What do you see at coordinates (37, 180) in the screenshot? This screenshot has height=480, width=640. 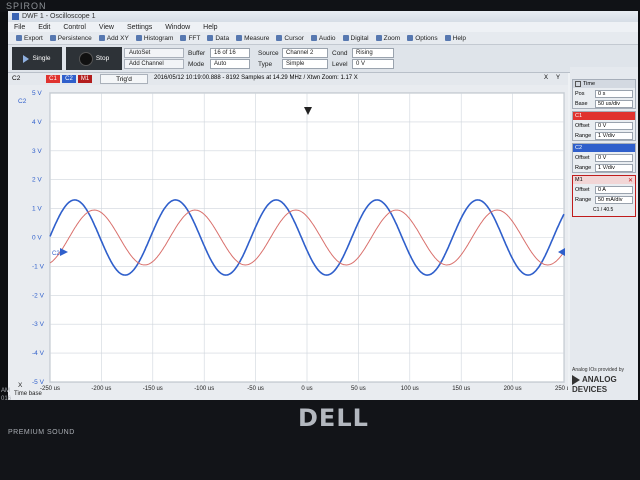 I see `y-tick-label: 2 V` at bounding box center [37, 180].